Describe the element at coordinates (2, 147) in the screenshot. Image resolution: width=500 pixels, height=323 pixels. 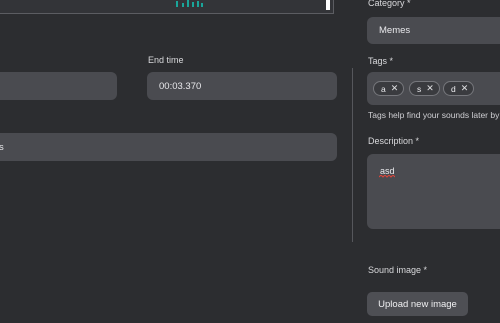
I see `name-value: s` at that location.